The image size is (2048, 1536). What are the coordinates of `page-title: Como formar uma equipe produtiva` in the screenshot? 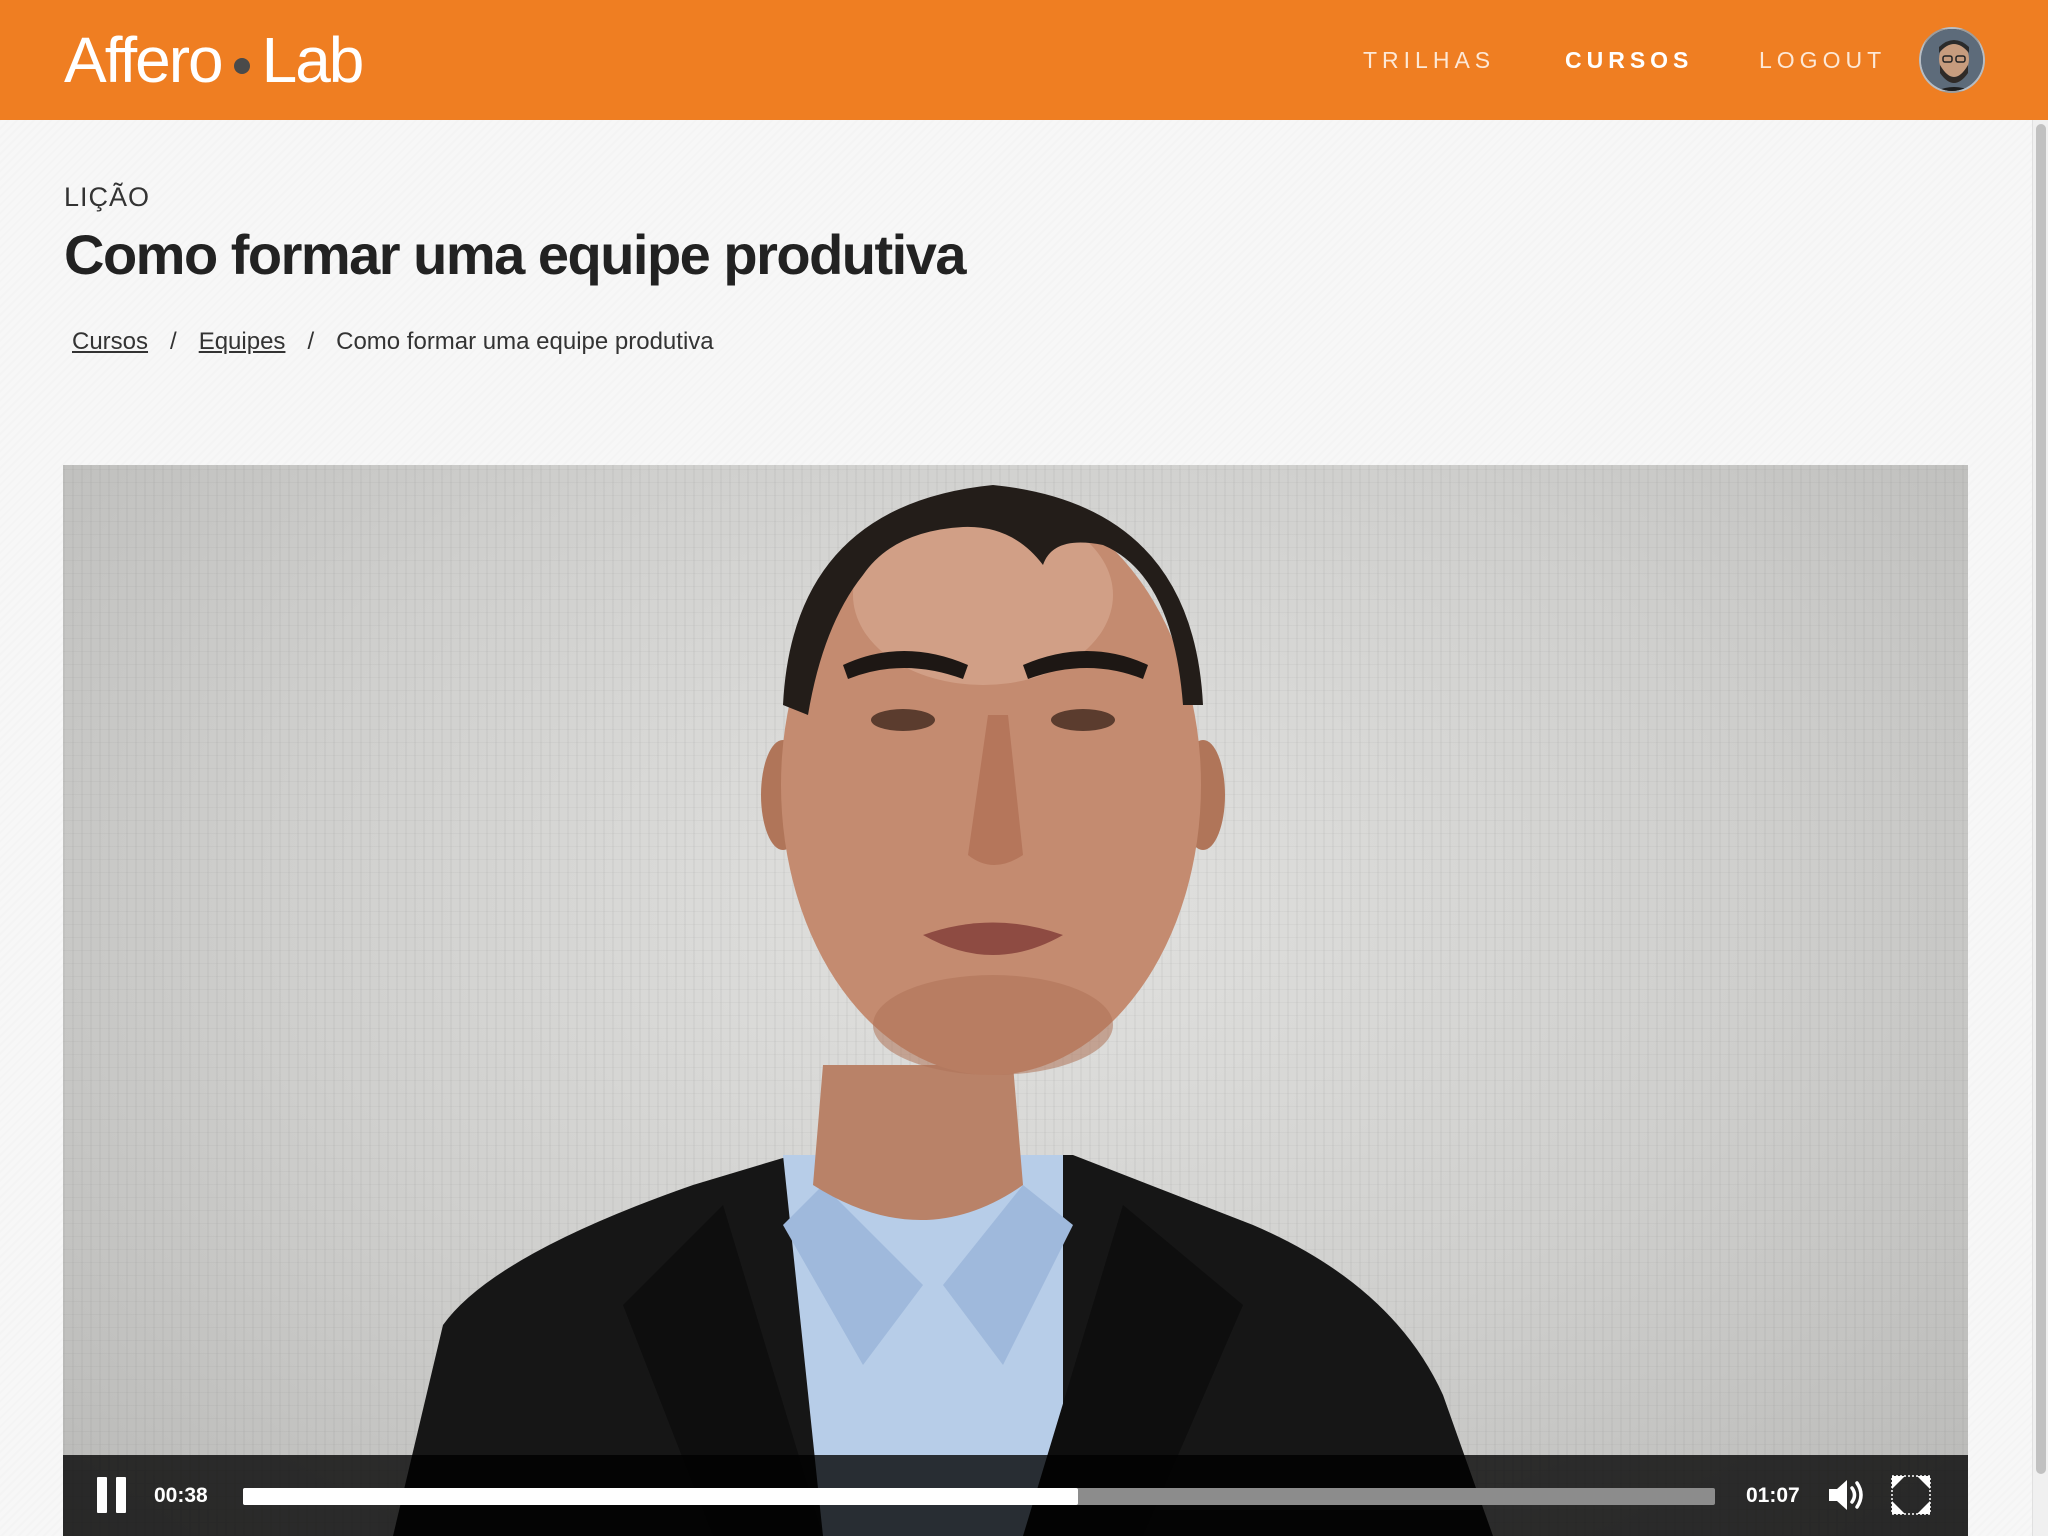 It's located at (515, 254).